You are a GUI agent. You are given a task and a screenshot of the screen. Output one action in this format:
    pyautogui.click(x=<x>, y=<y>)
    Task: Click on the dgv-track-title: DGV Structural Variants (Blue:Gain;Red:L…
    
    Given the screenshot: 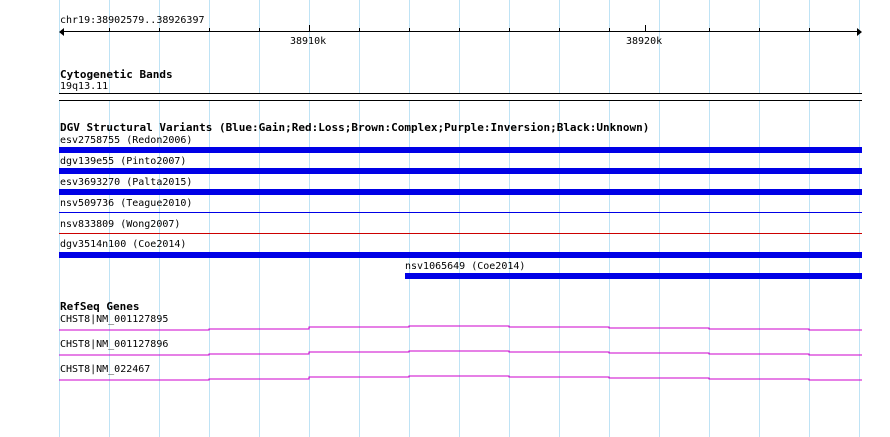 What is the action you would take?
    pyautogui.click(x=354, y=127)
    